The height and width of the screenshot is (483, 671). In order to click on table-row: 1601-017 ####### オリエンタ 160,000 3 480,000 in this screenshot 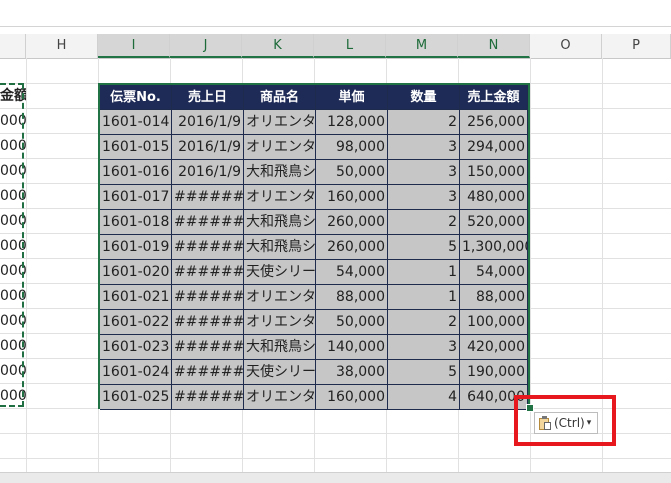, I will do `click(314, 197)`.